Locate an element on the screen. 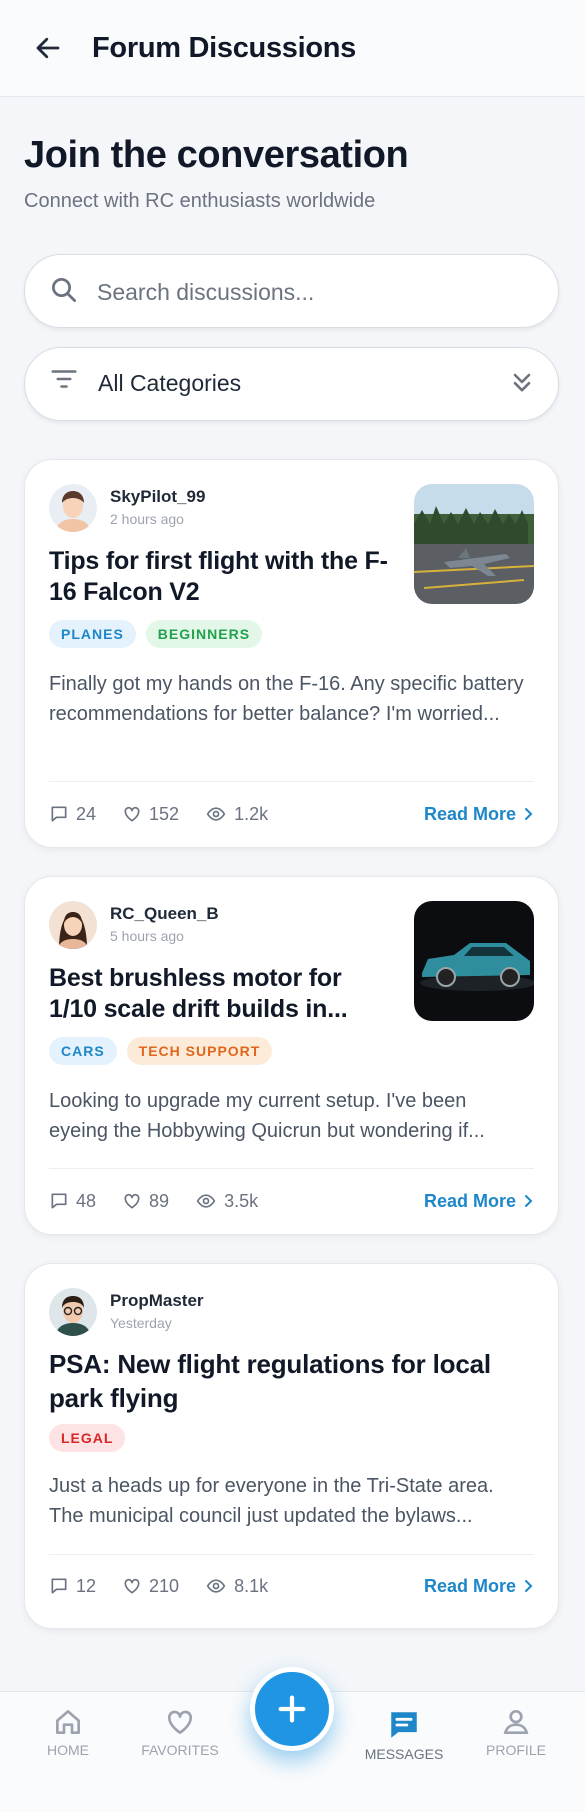 The image size is (585, 1812). post-thumbnail-jet is located at coordinates (474, 544).